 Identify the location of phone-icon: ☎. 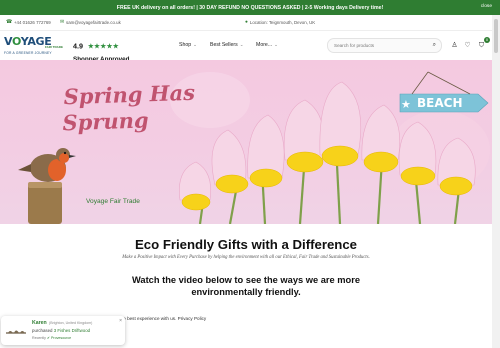
(9, 22).